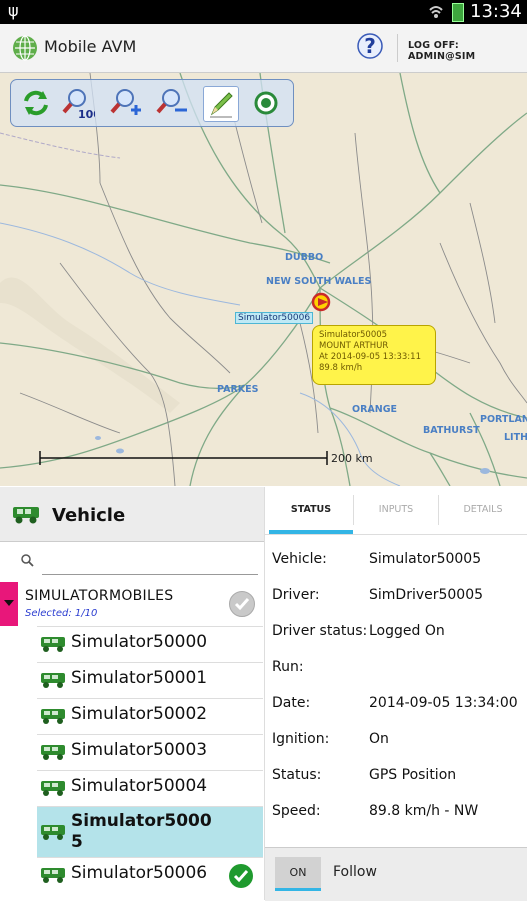  What do you see at coordinates (99, 596) in the screenshot?
I see `group-name: SIMULATORMOBILES` at bounding box center [99, 596].